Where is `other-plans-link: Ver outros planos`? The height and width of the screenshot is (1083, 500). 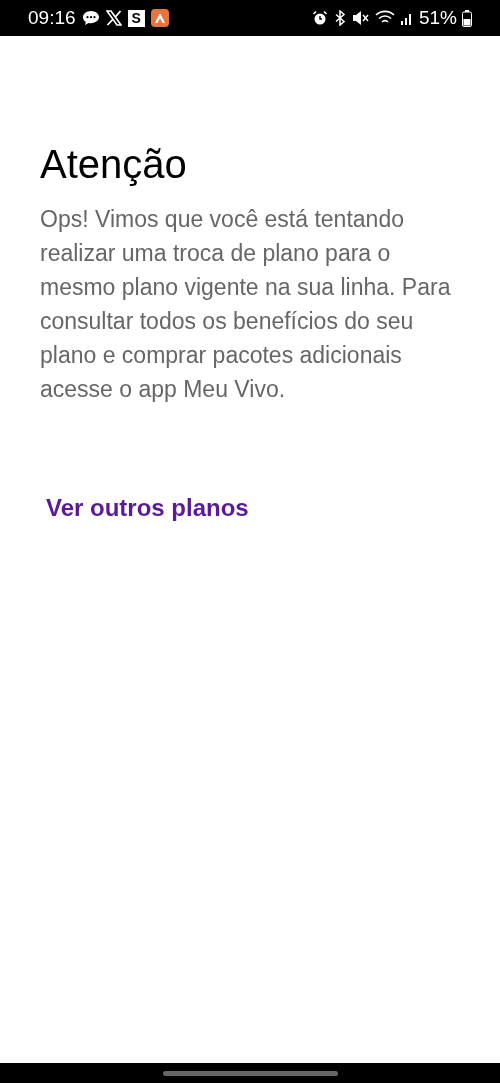
other-plans-link: Ver outros planos is located at coordinates (147, 508).